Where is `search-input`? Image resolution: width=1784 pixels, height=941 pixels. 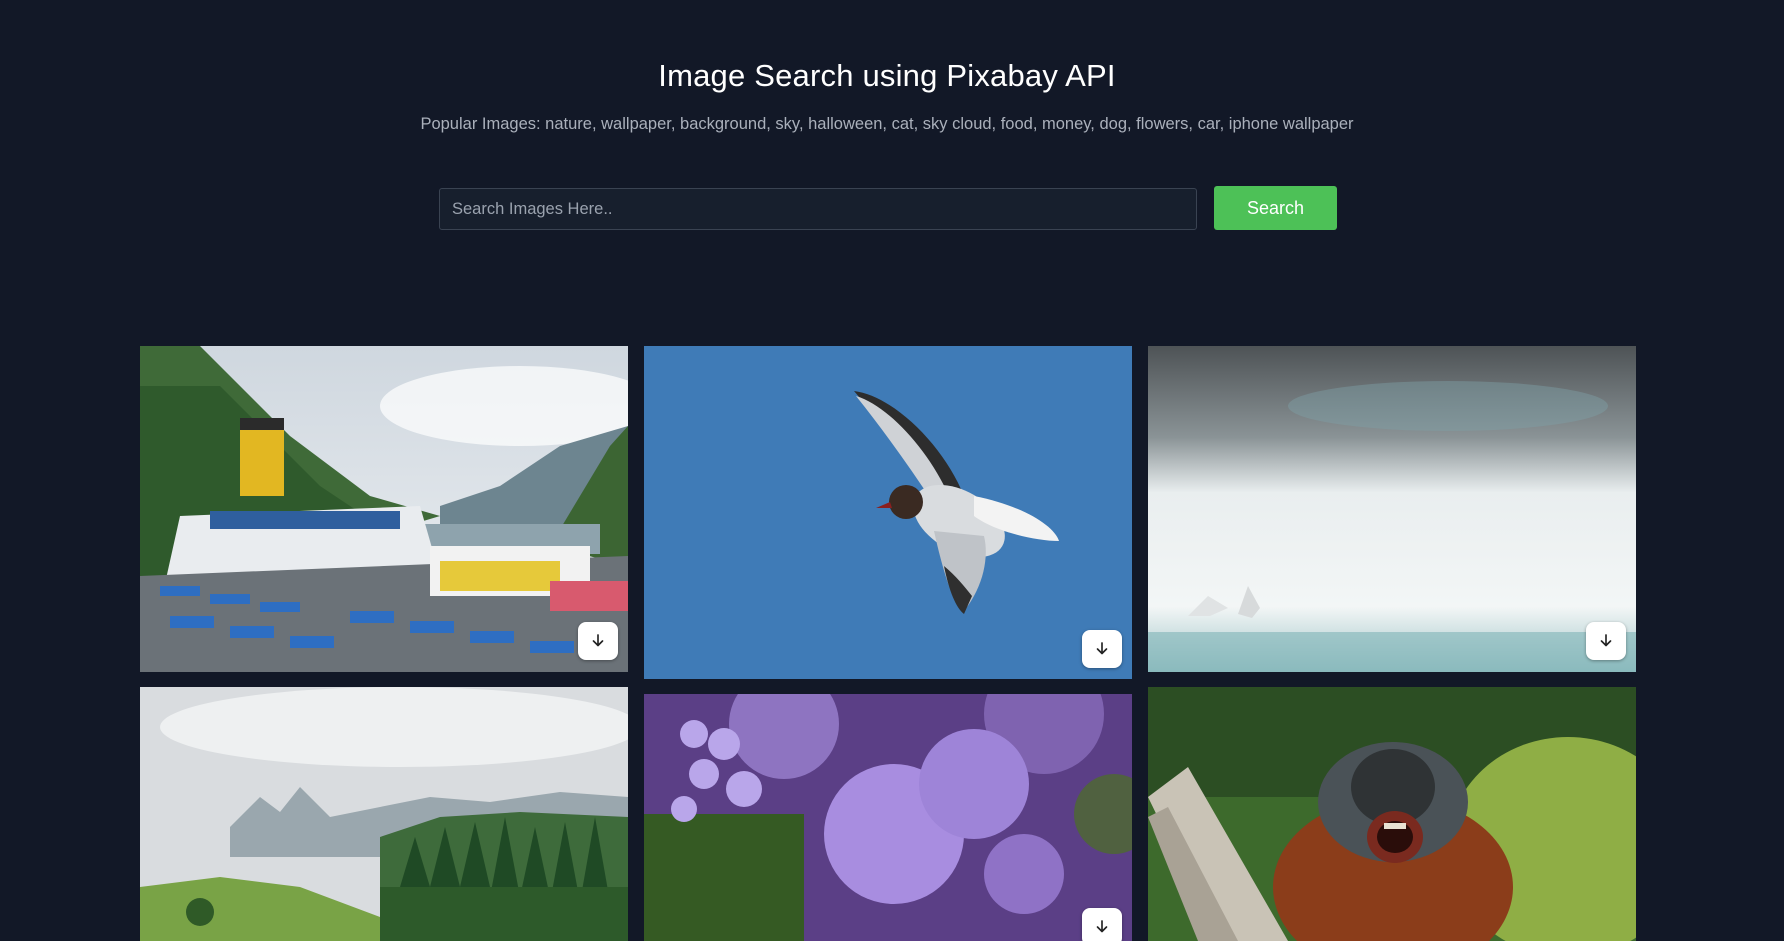 search-input is located at coordinates (818, 209).